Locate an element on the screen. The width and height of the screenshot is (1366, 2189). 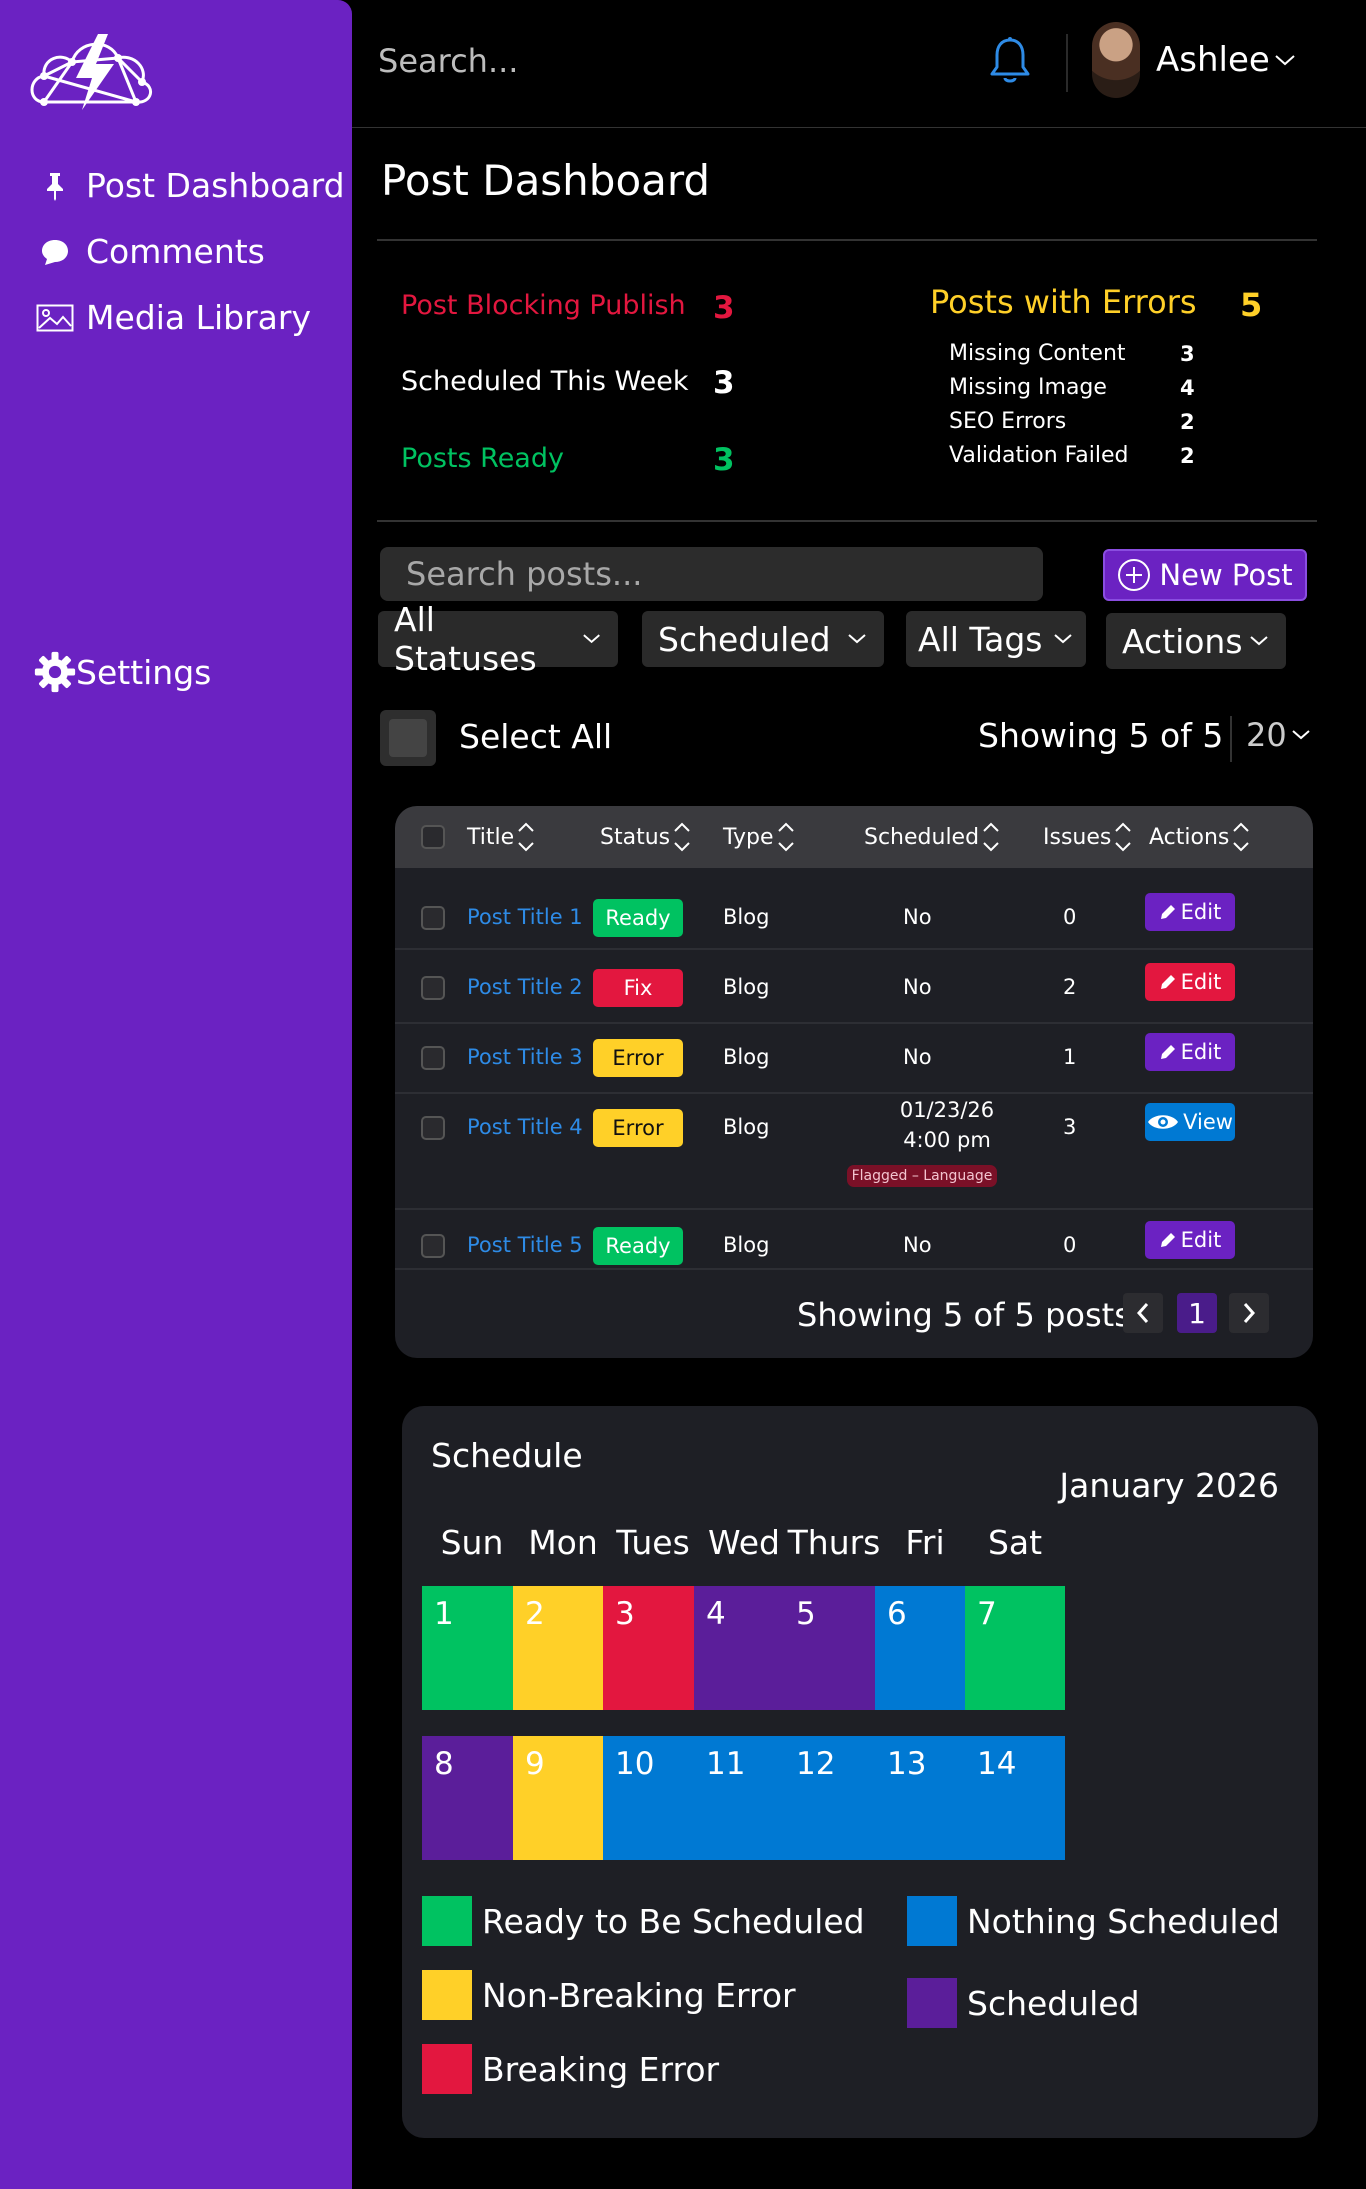
sidebar-item-label: Media Library is located at coordinates (198, 317).